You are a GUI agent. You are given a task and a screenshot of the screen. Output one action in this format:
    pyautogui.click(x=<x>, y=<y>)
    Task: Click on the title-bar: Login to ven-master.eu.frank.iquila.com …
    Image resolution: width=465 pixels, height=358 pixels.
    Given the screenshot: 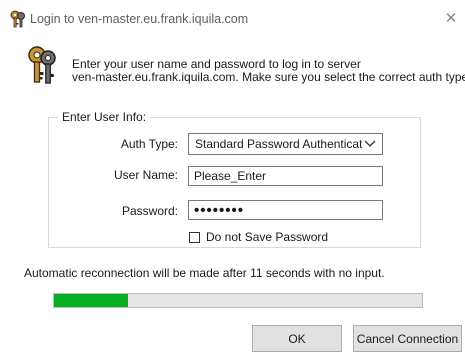 What is the action you would take?
    pyautogui.click(x=232, y=18)
    